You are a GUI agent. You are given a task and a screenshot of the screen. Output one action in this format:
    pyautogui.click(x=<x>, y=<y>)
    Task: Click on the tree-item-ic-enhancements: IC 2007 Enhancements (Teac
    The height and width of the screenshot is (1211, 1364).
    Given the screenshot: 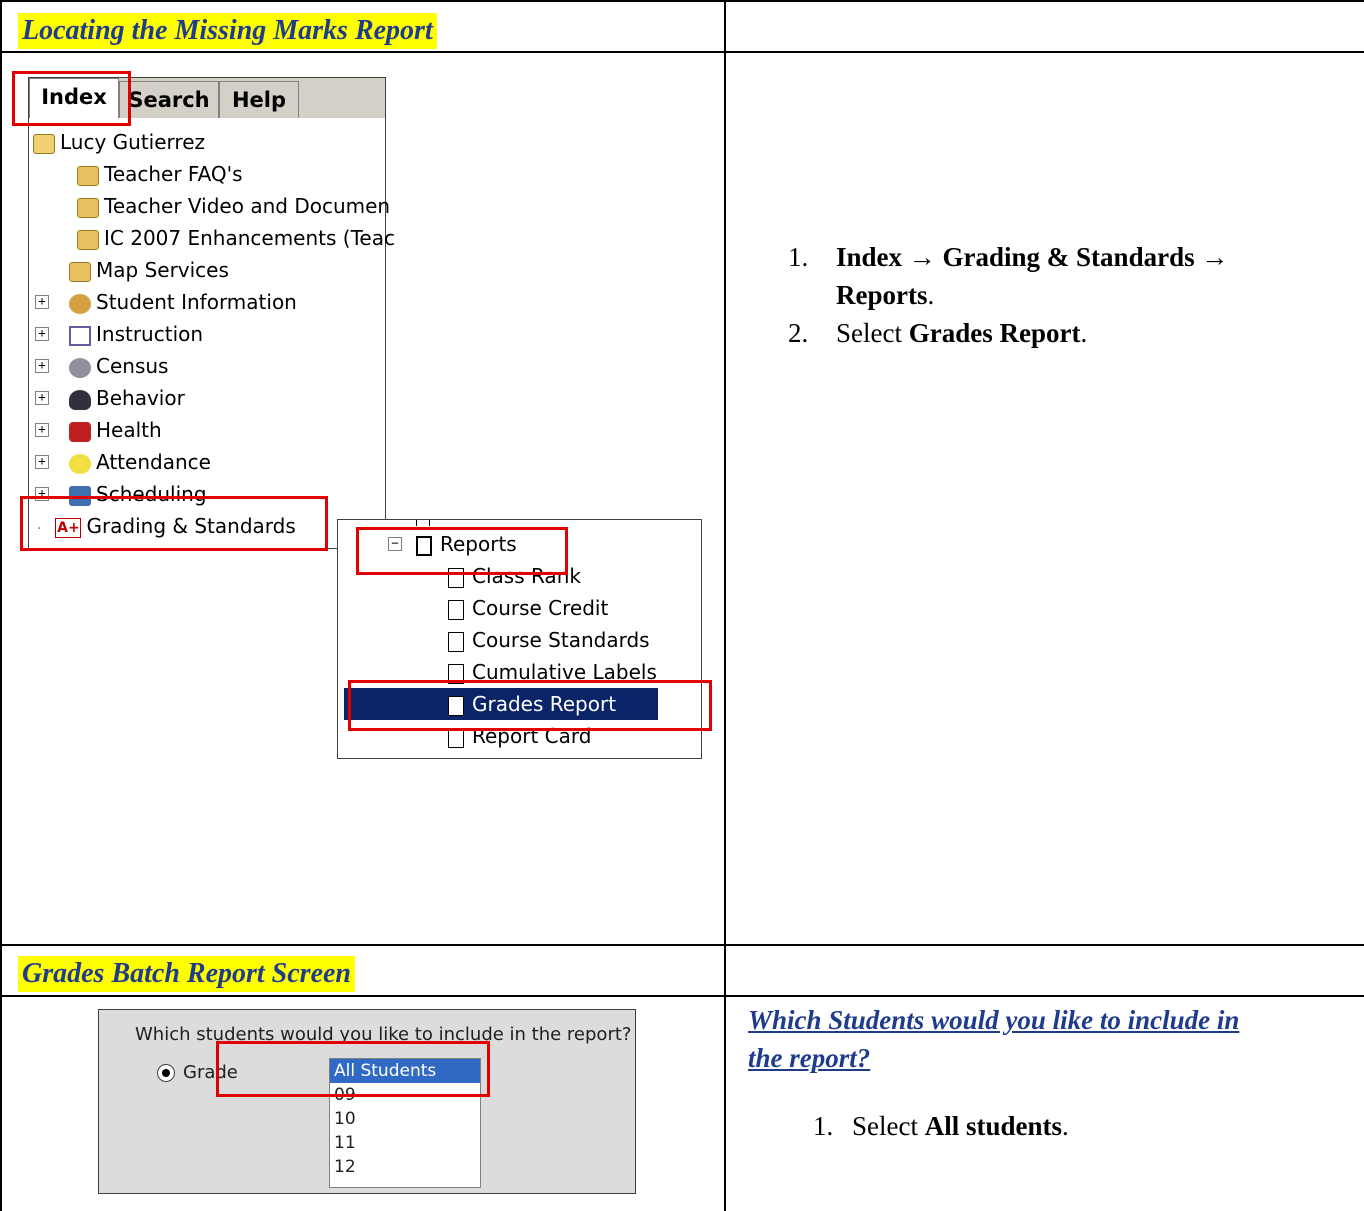 What is the action you would take?
    pyautogui.click(x=236, y=238)
    